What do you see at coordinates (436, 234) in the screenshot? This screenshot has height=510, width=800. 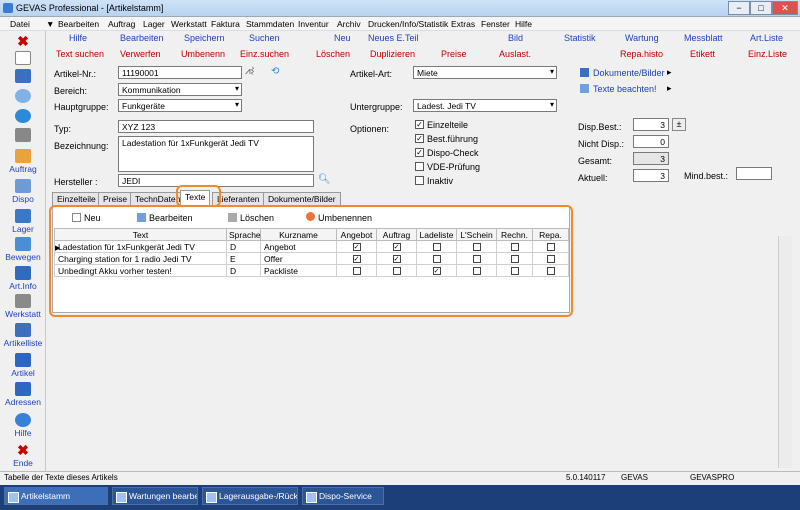 I see `col-ladeliste: Ladeliste` at bounding box center [436, 234].